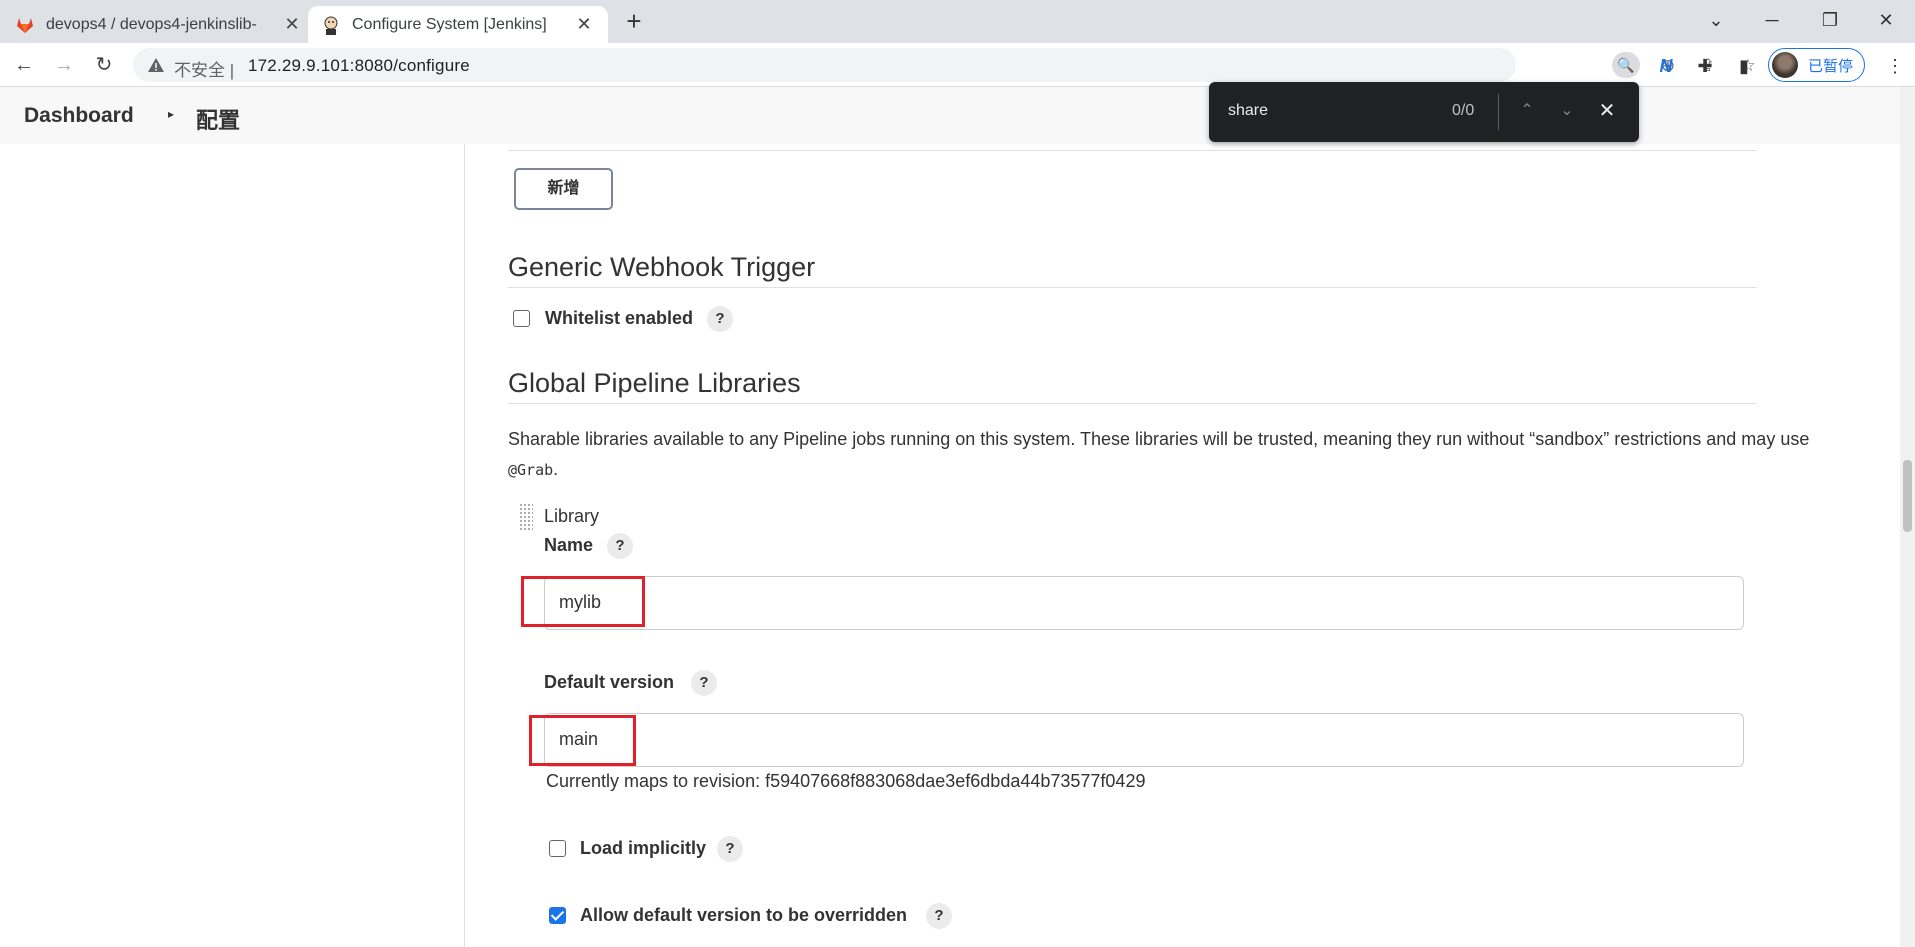 This screenshot has width=1915, height=947. I want to click on whitelist-checkbox, so click(521, 318).